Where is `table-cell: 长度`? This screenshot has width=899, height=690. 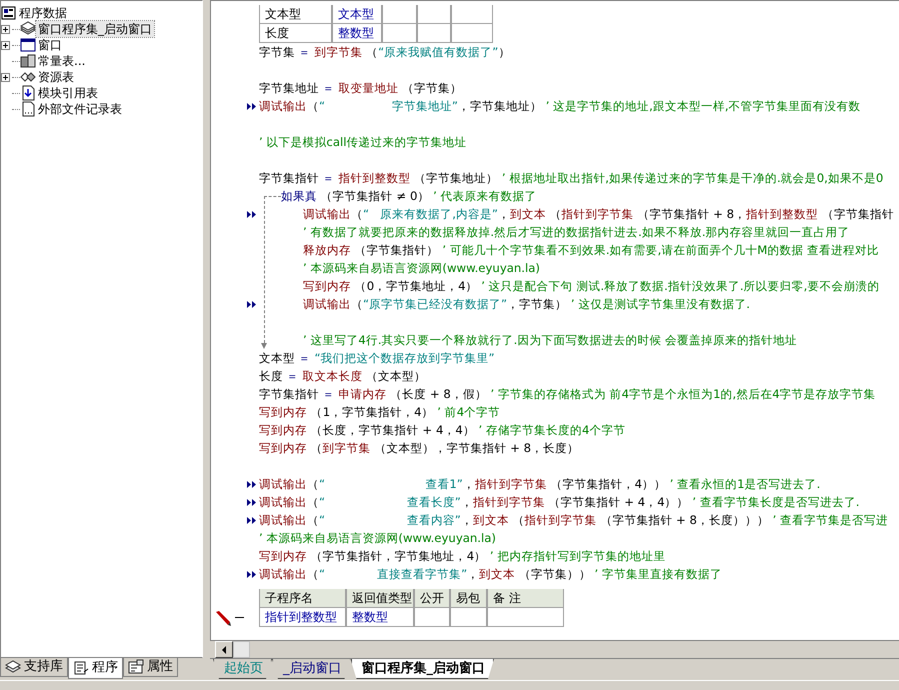 table-cell: 长度 is located at coordinates (295, 33).